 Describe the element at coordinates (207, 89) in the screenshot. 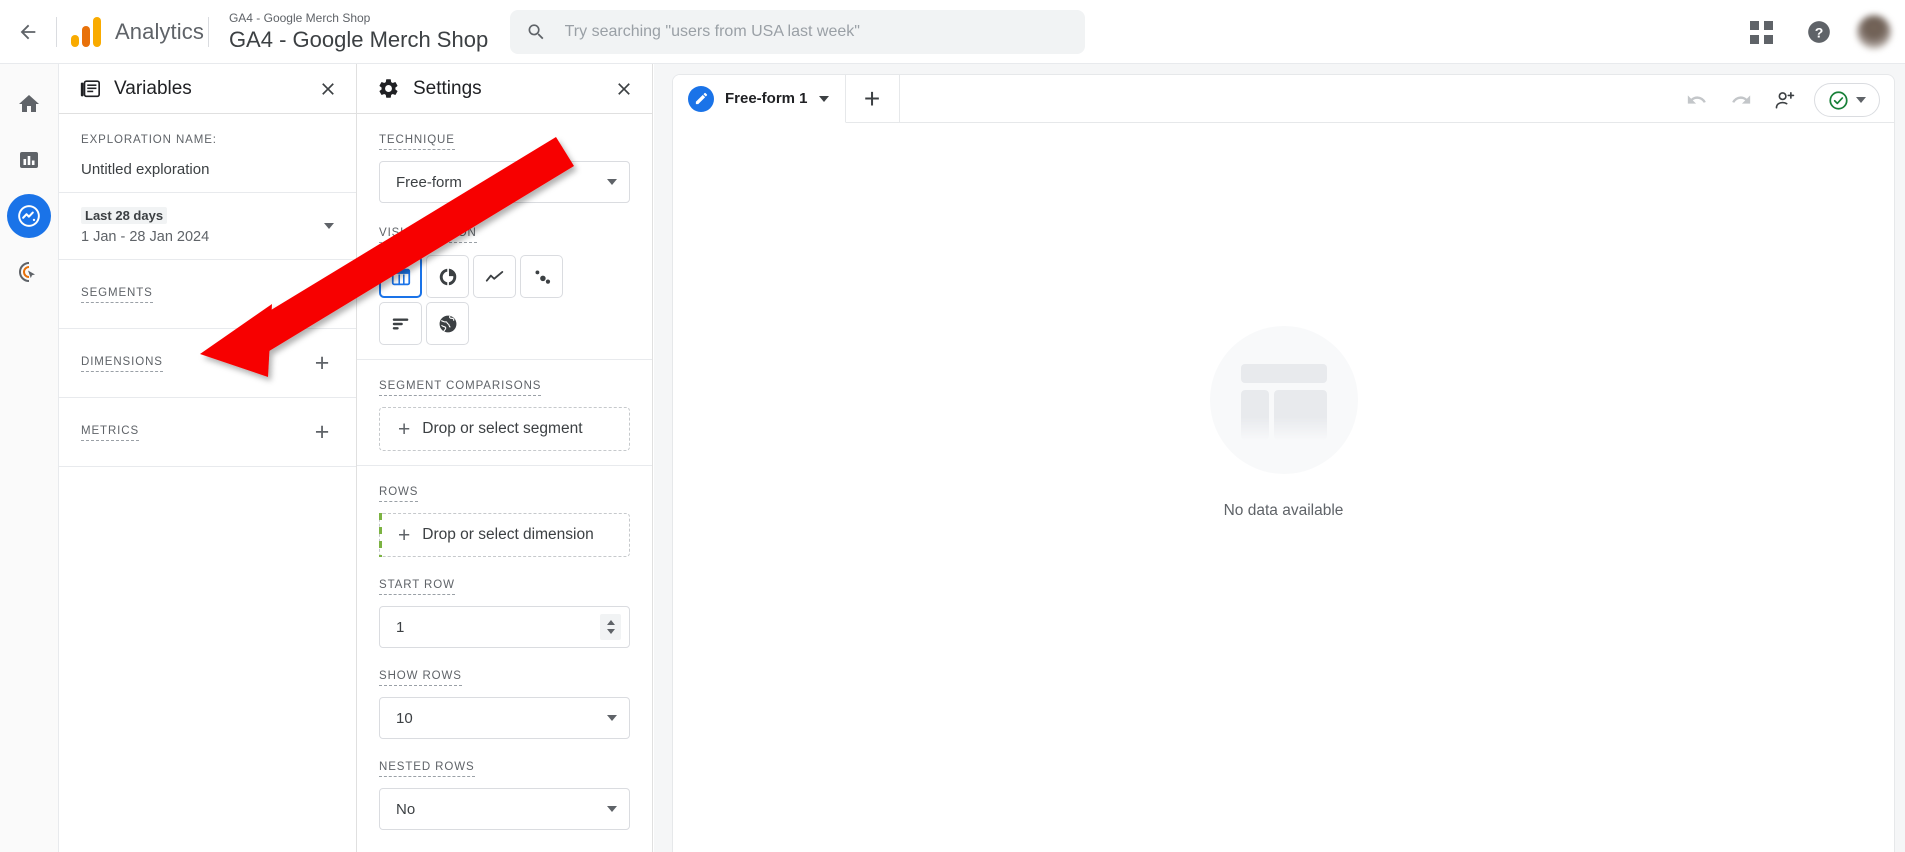

I see `variables-panel-header: Variables` at that location.